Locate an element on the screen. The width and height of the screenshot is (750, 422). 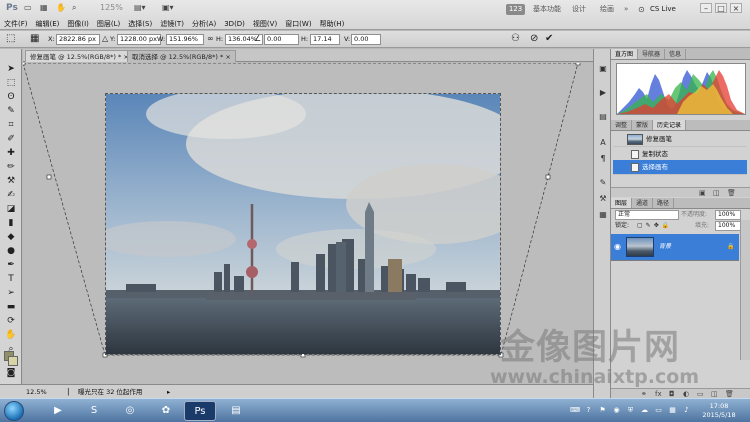
network-app-icon: ✿ is located at coordinates (166, 411).